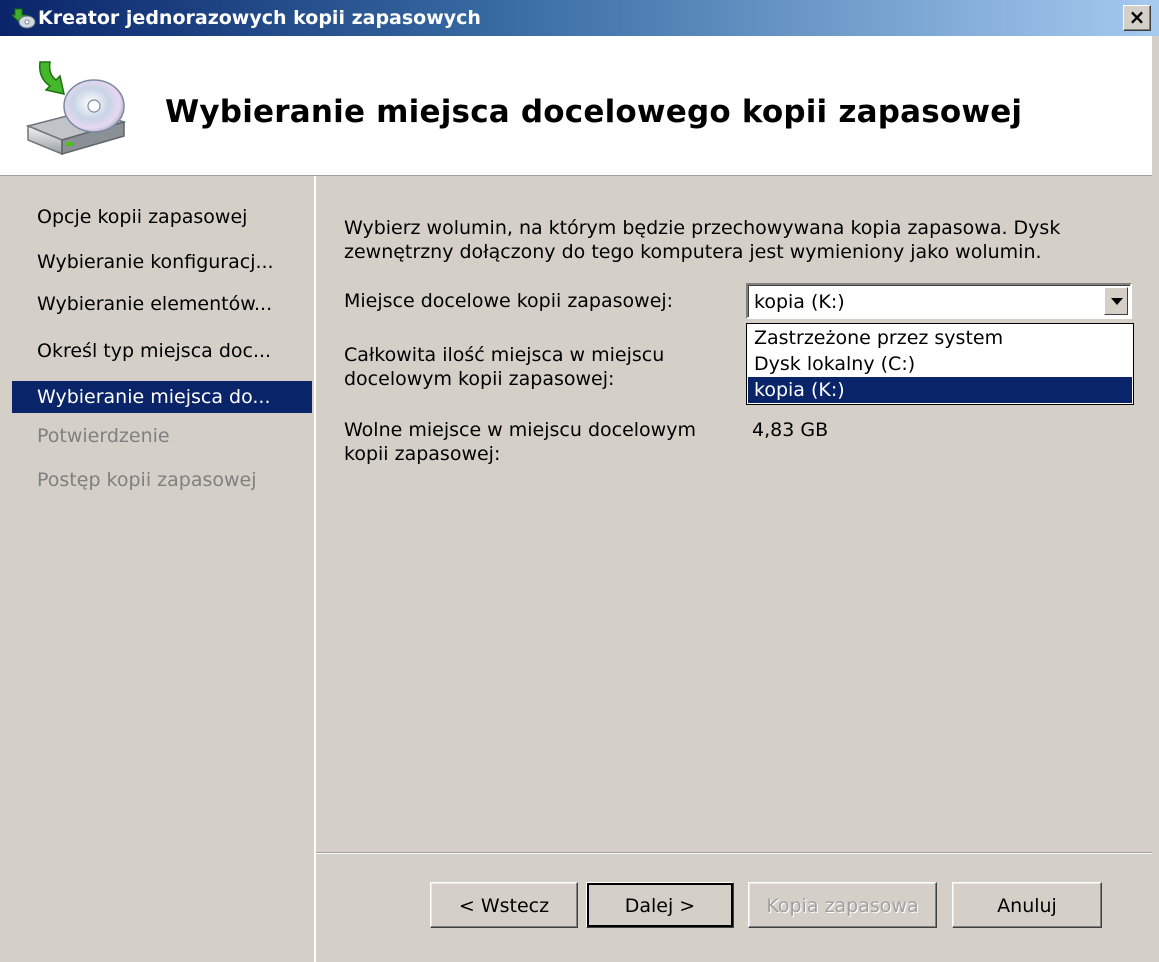 This screenshot has height=962, width=1159. I want to click on window-right-edge, so click(1155, 499).